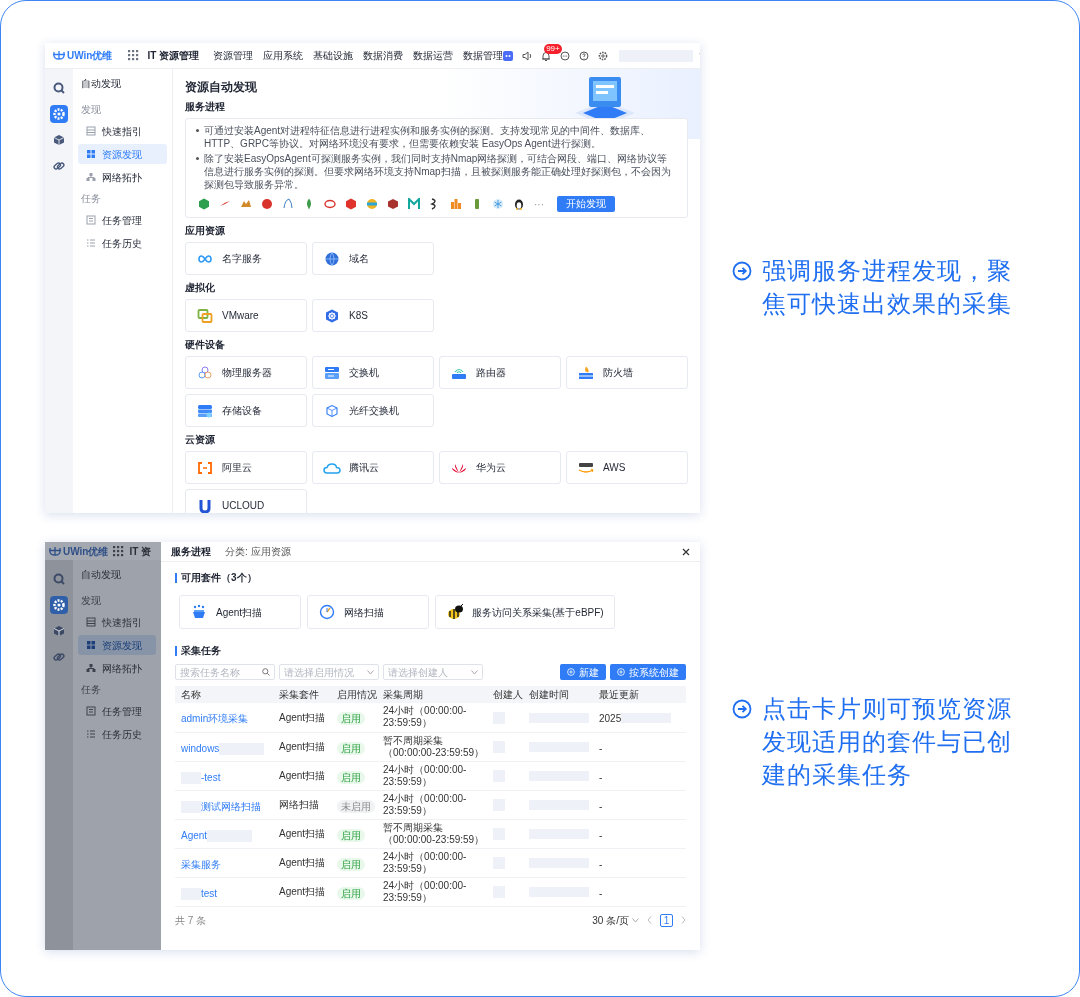 The image size is (1080, 997). I want to click on nav-link: 资源管理, so click(233, 55).